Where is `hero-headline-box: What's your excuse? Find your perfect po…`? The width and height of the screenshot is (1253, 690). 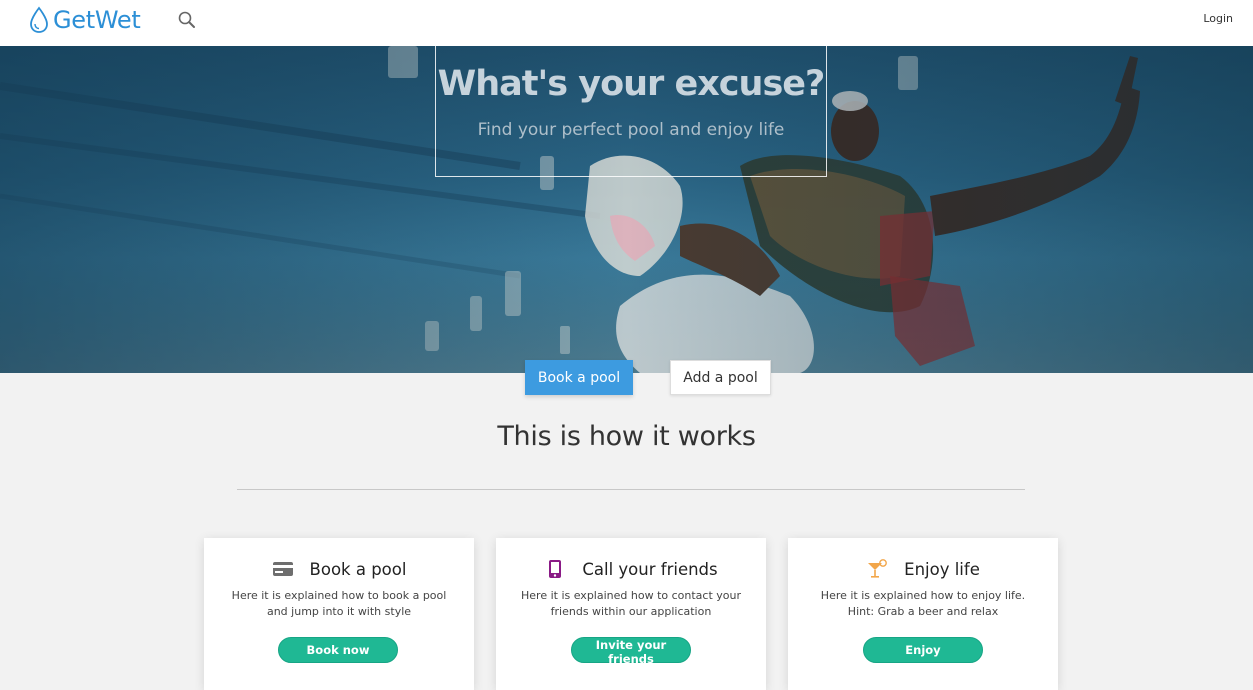
hero-headline-box: What's your excuse? Find your perfect po… is located at coordinates (631, 111).